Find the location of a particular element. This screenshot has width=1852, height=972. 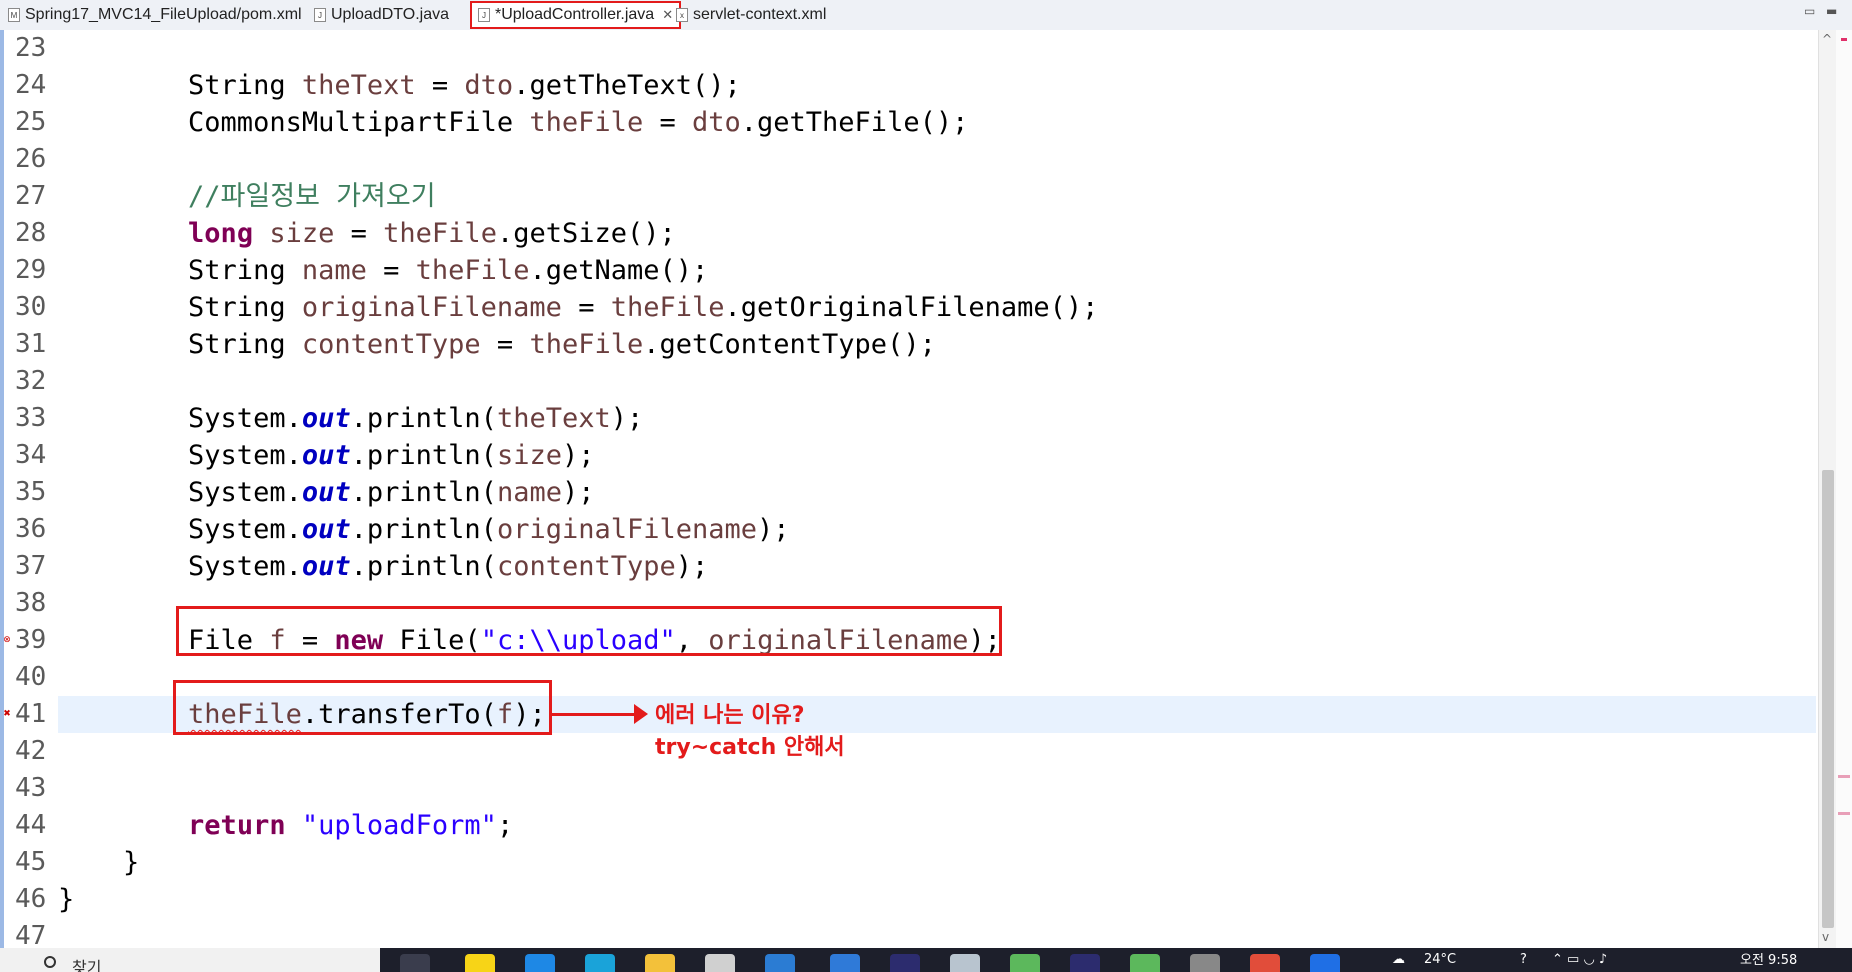

code-line: 42 is located at coordinates (909, 751).